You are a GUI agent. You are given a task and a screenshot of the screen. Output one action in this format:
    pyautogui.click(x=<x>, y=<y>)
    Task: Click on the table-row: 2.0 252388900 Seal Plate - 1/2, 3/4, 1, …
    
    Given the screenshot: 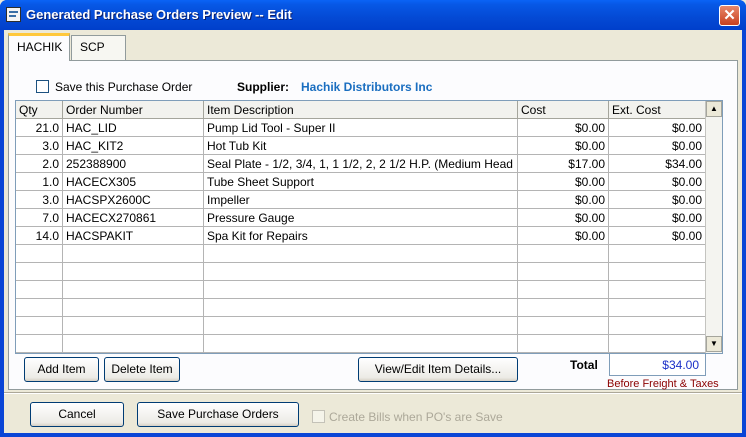 What is the action you would take?
    pyautogui.click(x=361, y=164)
    